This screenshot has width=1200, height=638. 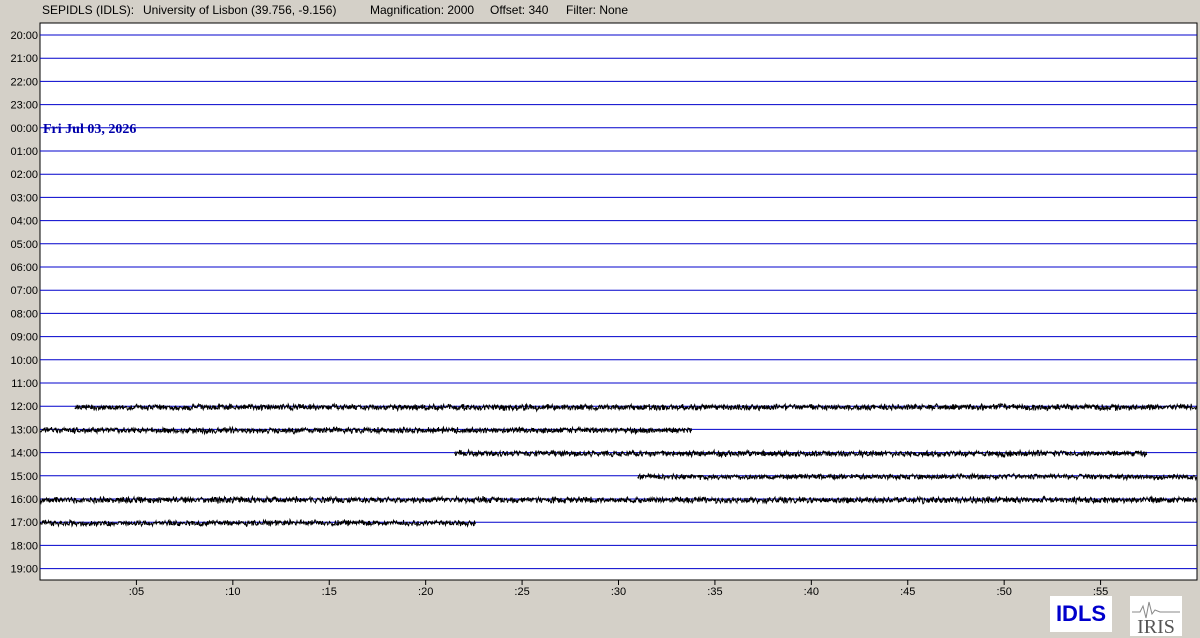 I want to click on x-tick-label: :35, so click(x=714, y=592).